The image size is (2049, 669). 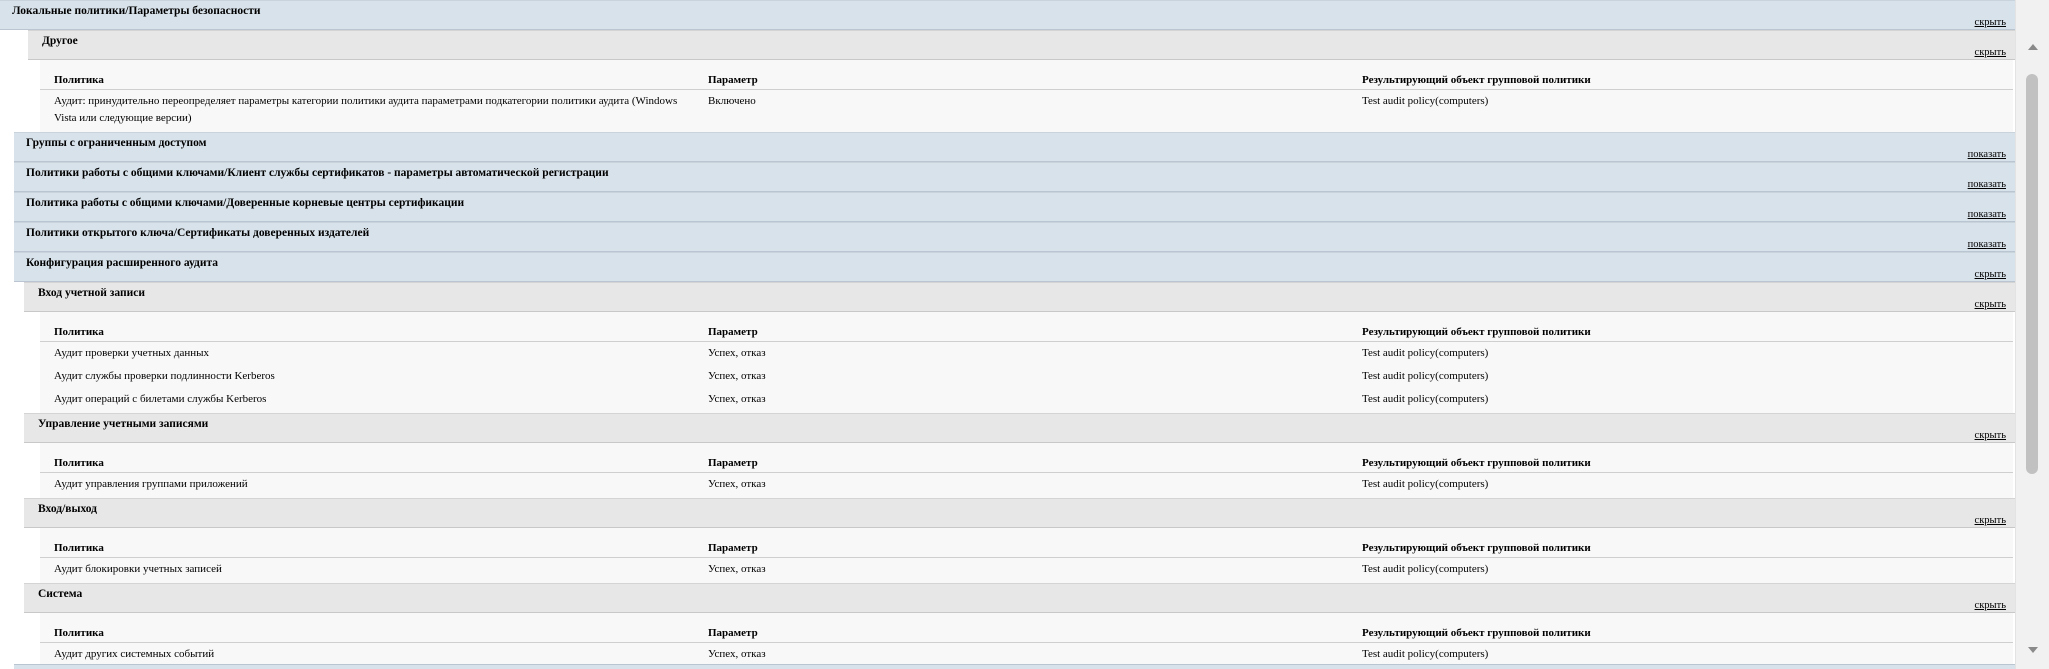 I want to click on arrow-up-icon, so click(x=2033, y=47).